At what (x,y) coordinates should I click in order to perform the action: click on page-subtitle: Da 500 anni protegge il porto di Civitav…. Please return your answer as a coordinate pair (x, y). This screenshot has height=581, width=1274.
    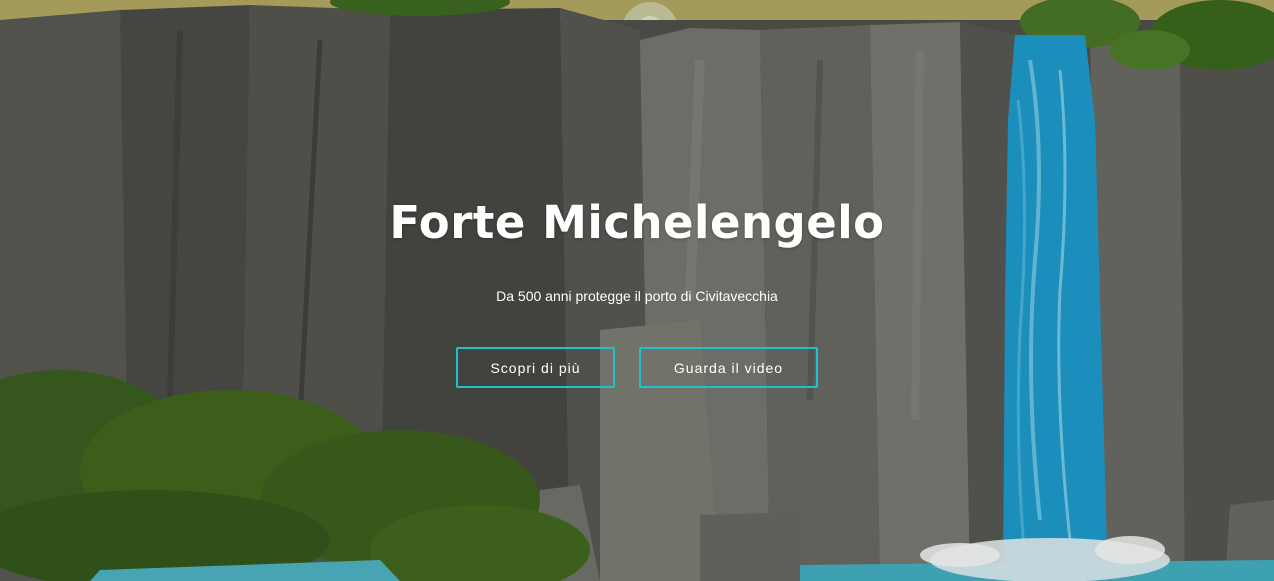
    Looking at the image, I should click on (637, 296).